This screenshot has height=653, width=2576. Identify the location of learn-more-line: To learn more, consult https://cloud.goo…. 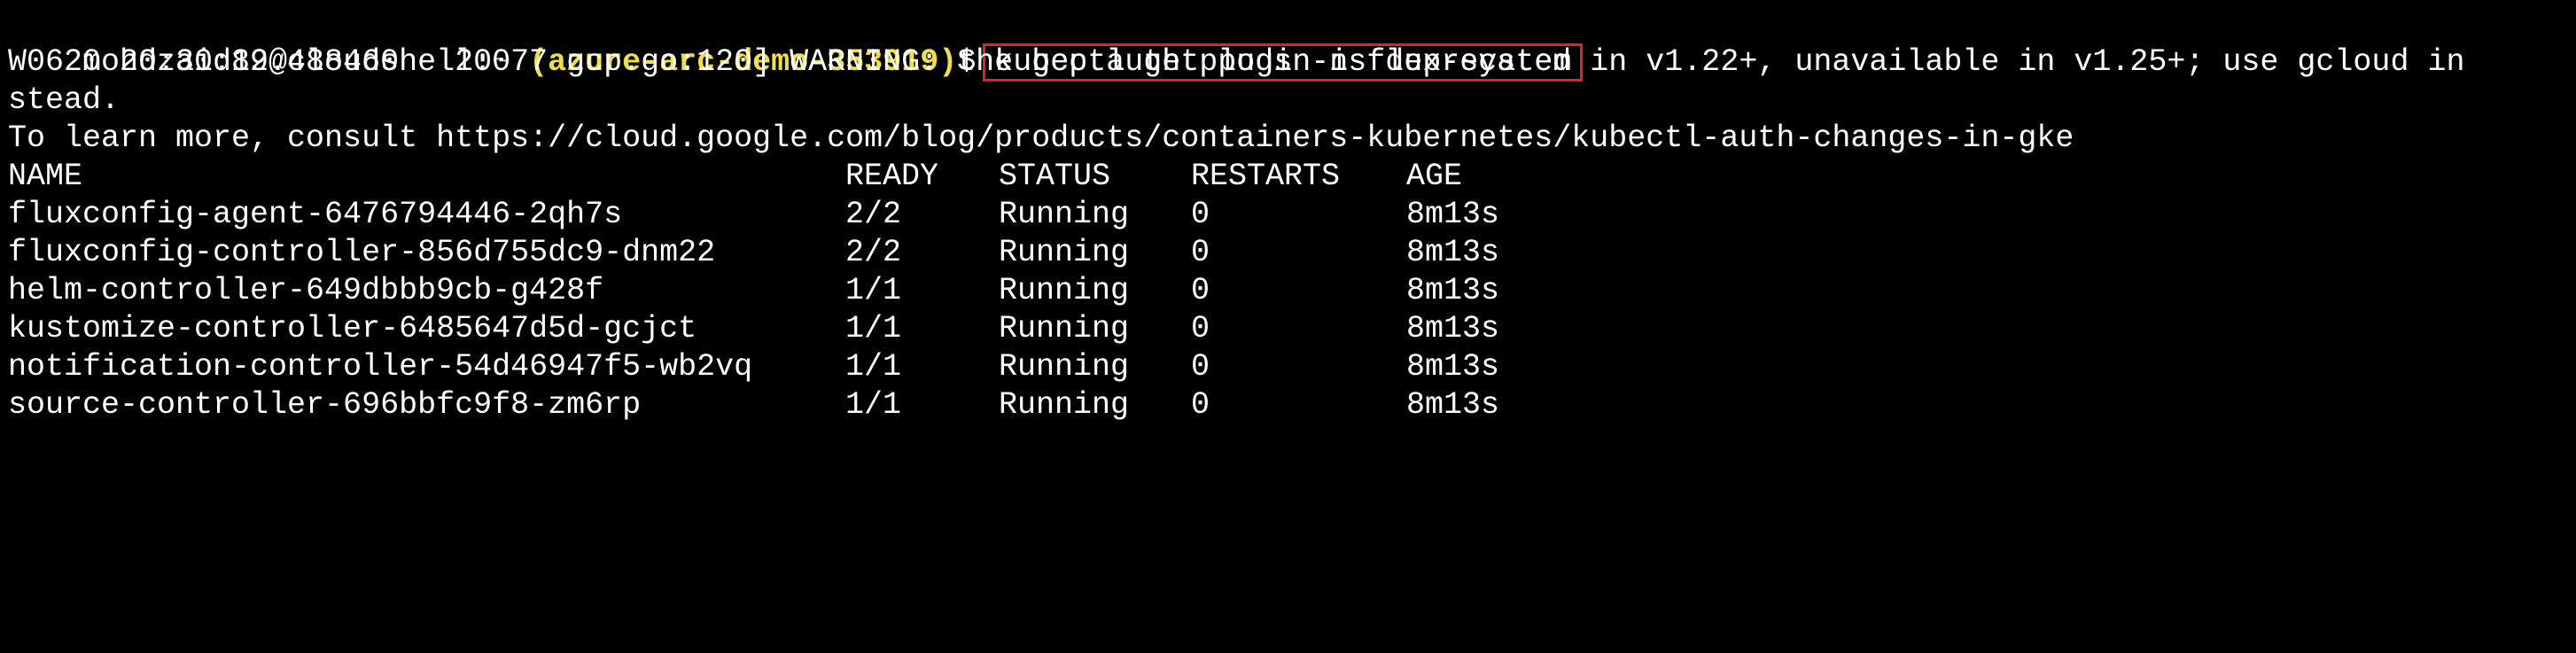
(1041, 138).